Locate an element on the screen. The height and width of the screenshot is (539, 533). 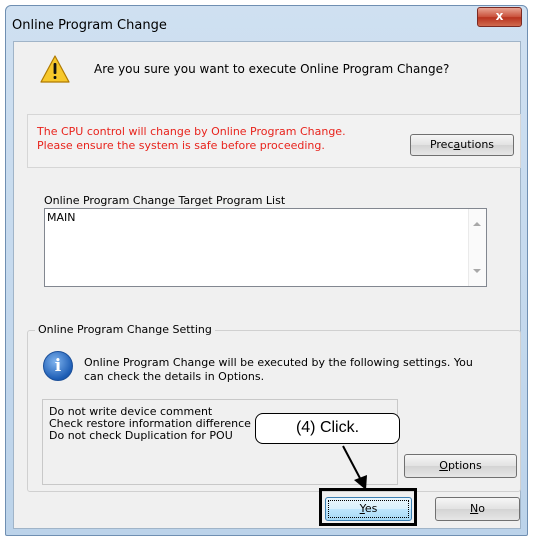
no-mnemonic: N is located at coordinates (474, 508).